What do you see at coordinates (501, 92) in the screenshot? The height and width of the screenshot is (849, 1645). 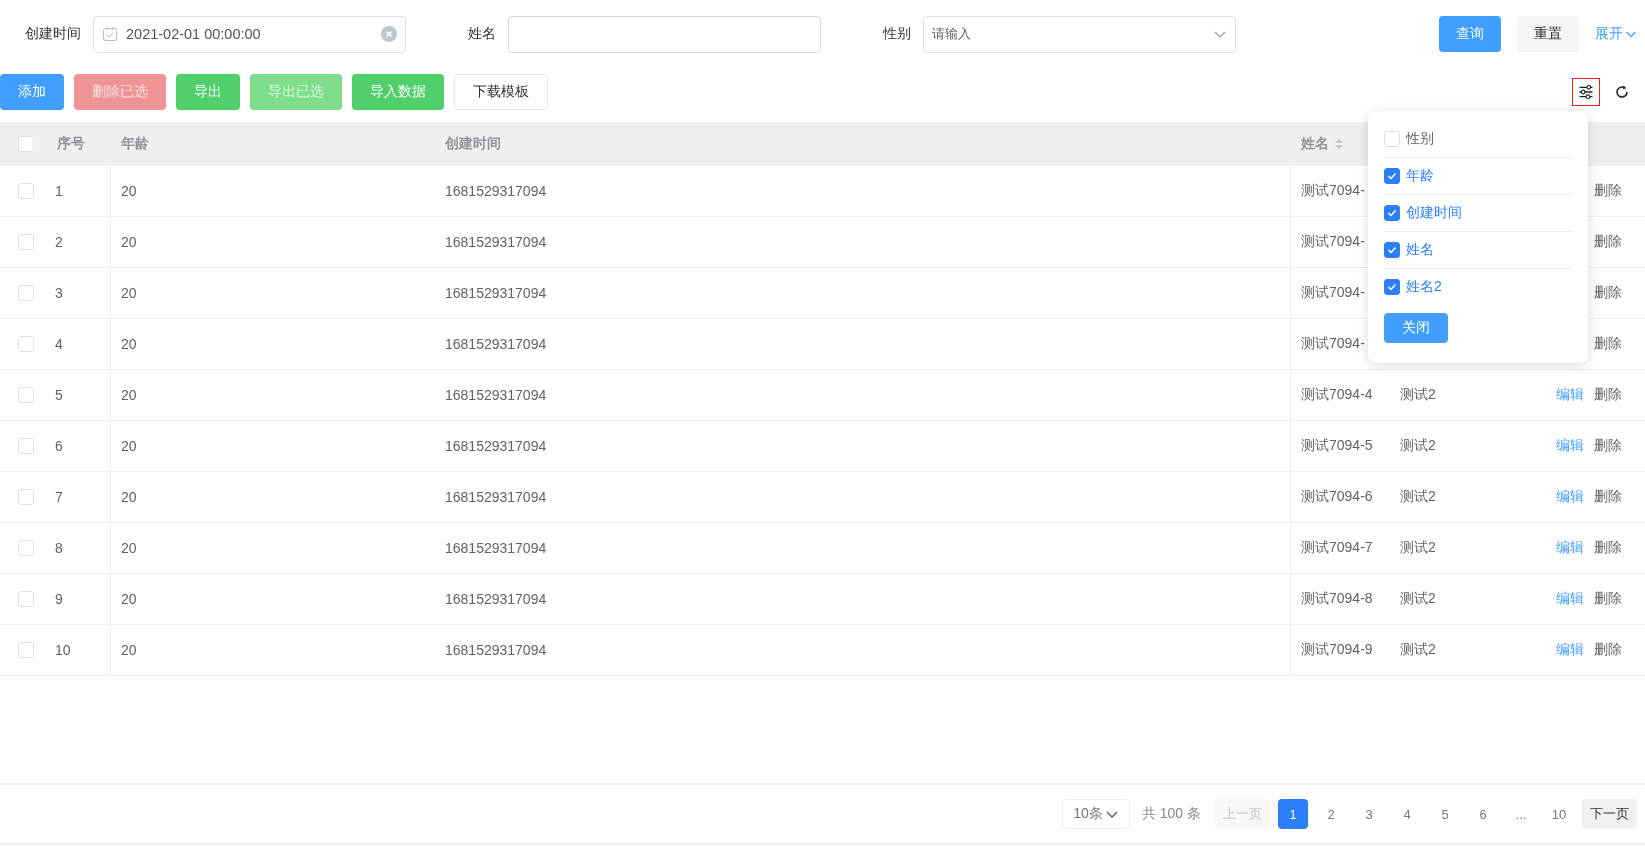 I see `toolbar-button: 下载模板` at bounding box center [501, 92].